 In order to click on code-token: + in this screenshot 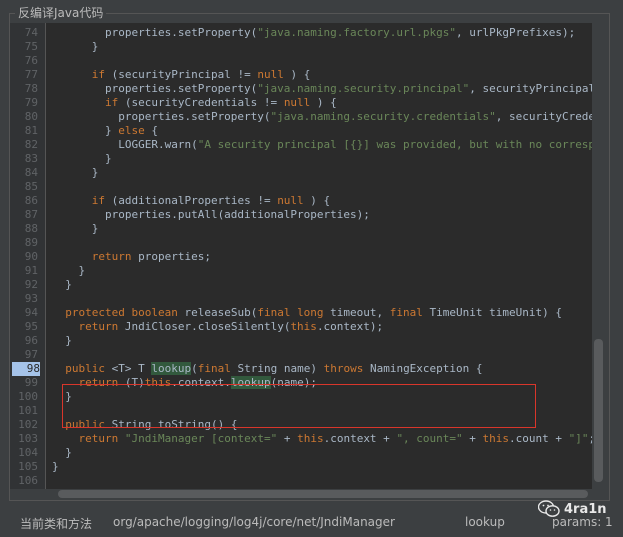, I will do `click(287, 438)`.